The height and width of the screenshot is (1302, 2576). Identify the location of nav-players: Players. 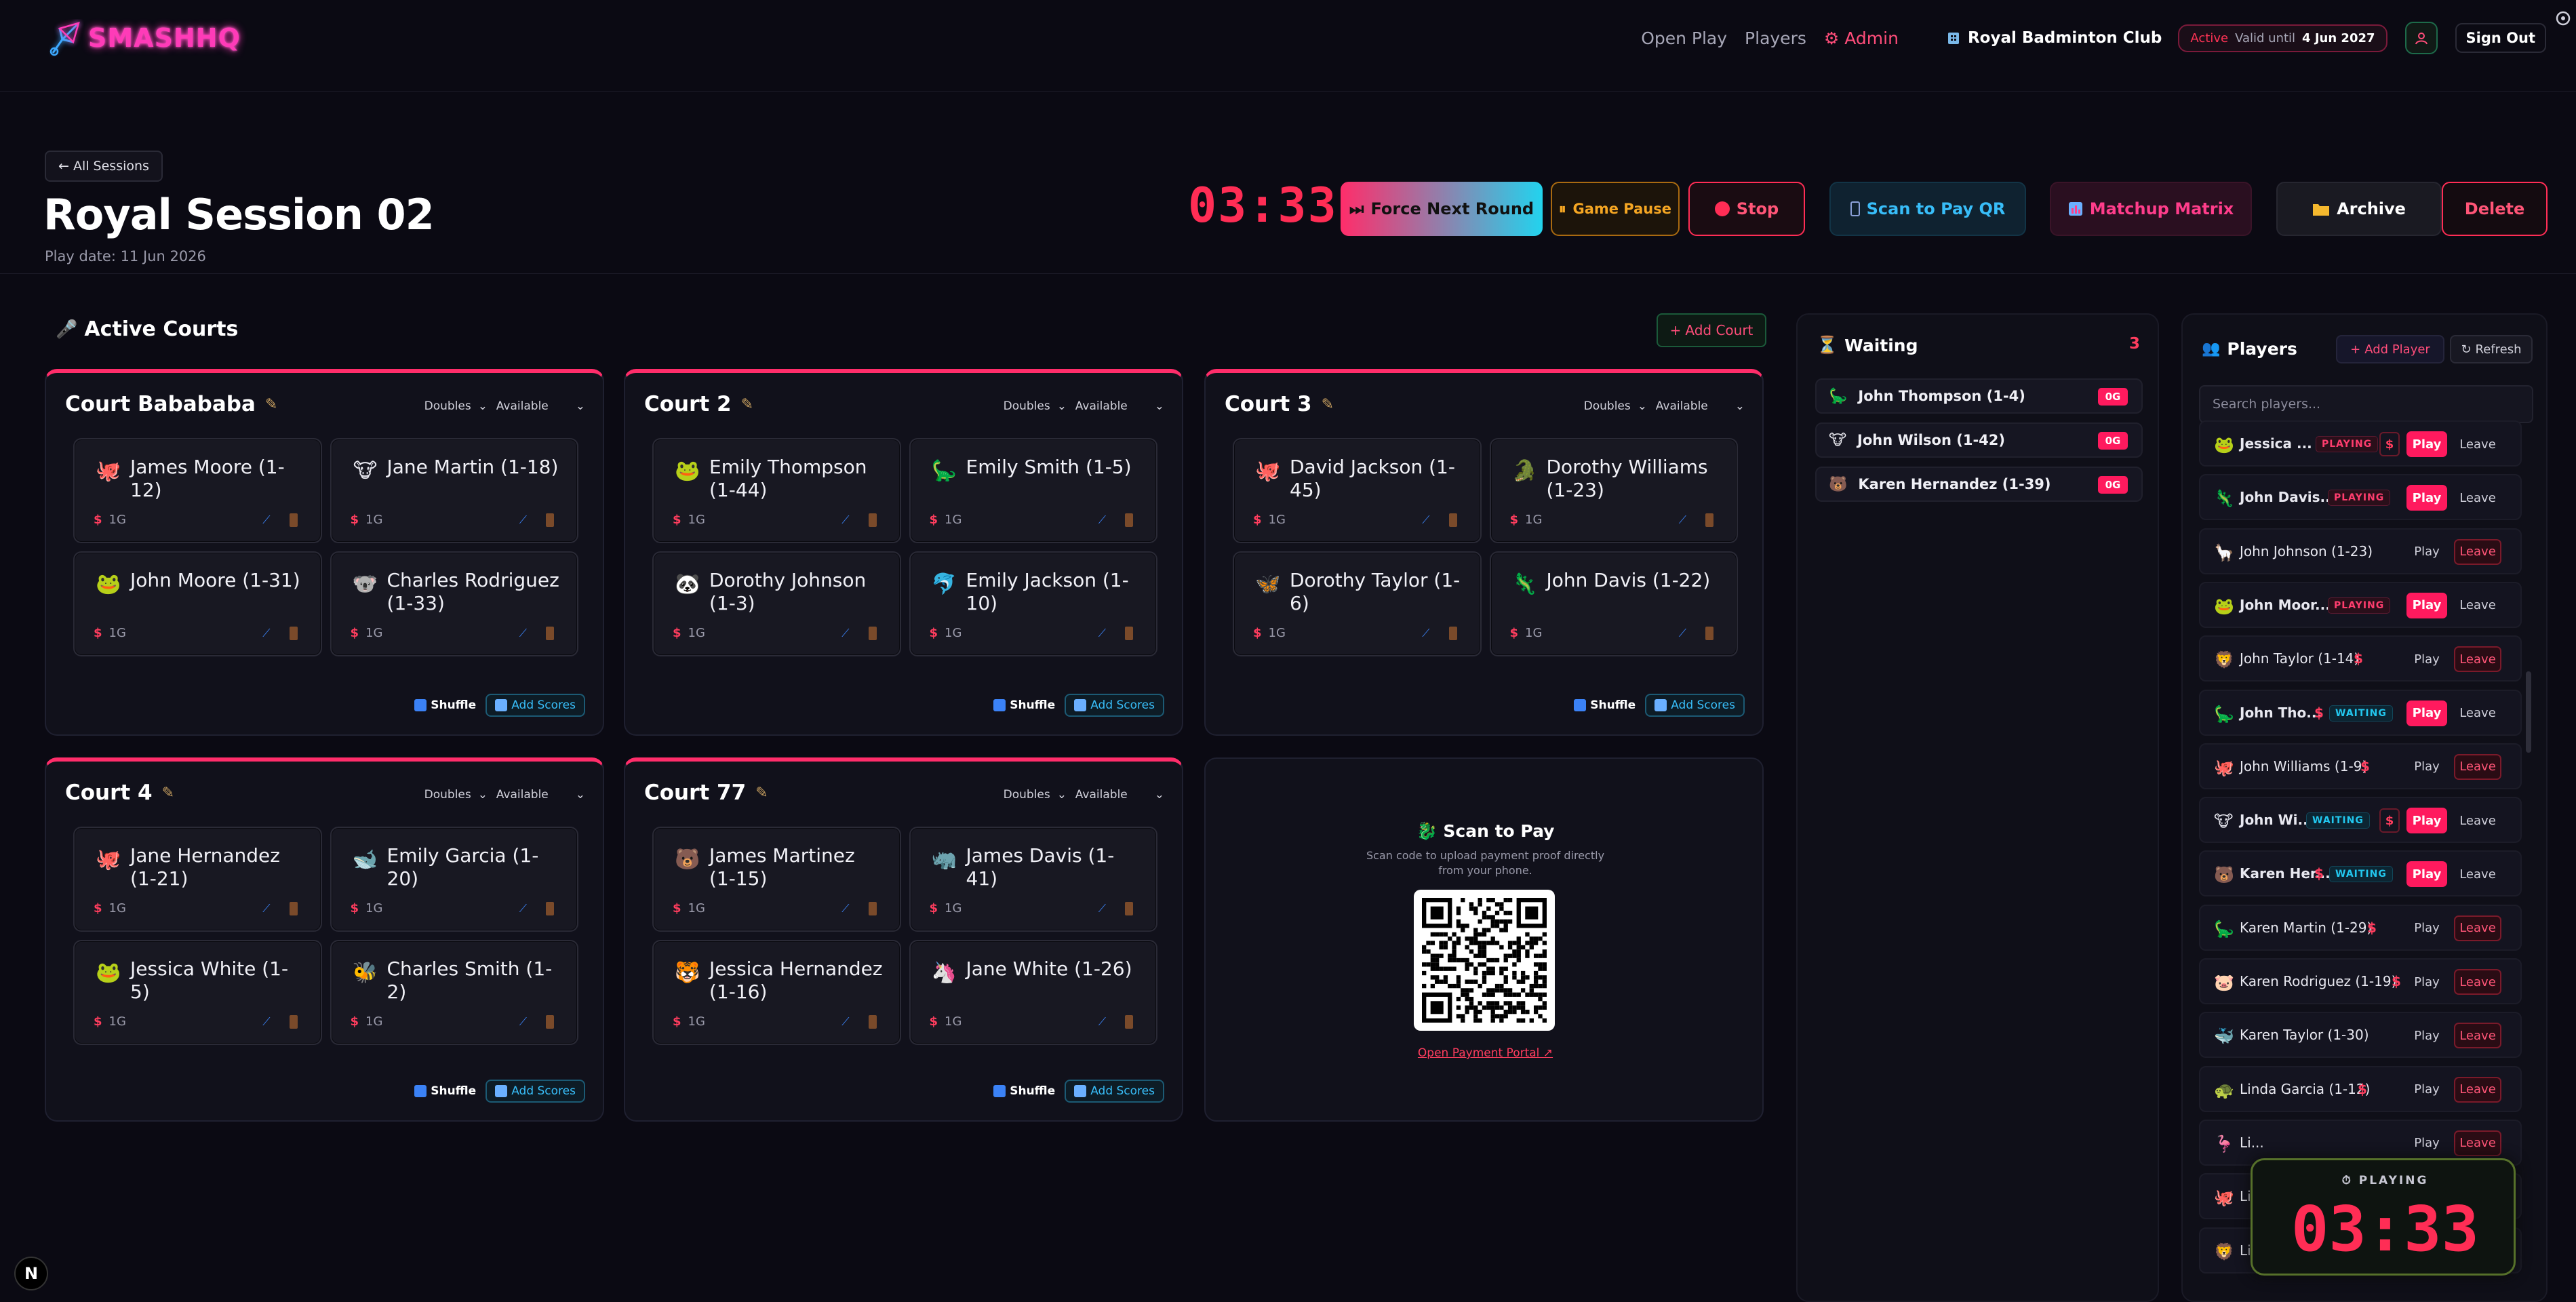
(1775, 38).